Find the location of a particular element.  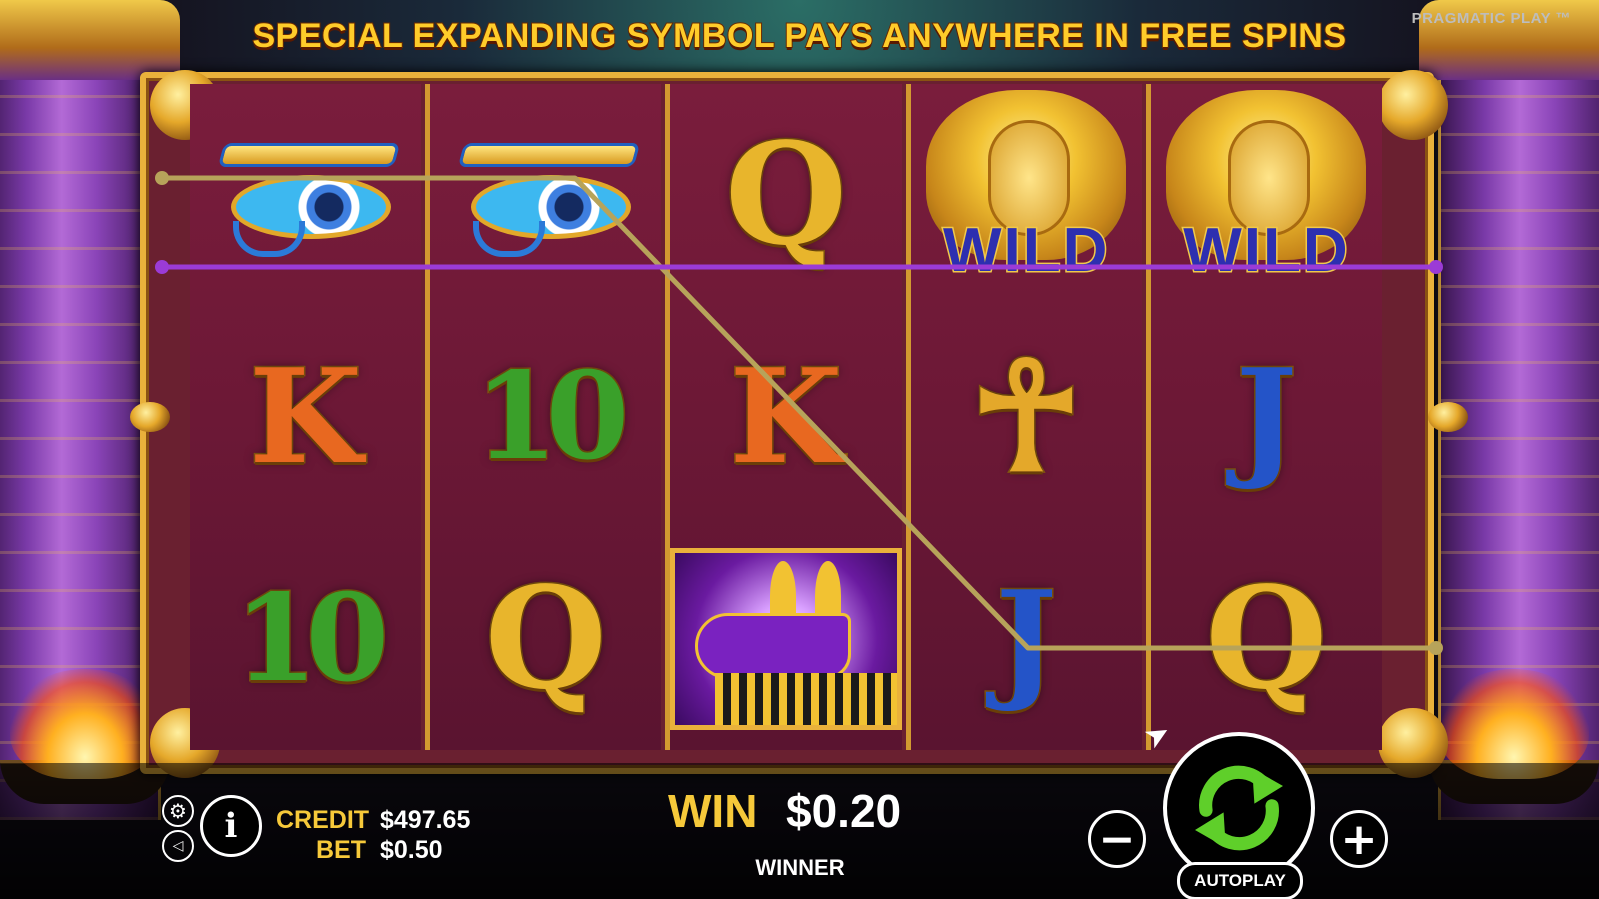

bet-value: $0.50 is located at coordinates (411, 850).